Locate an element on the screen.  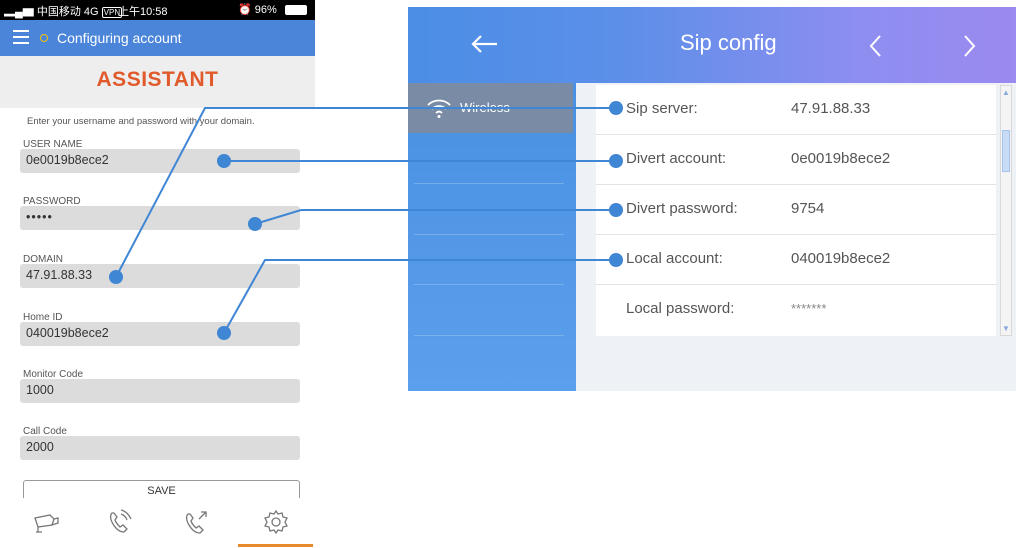
battery-percent: 96% is located at coordinates (265, 10).